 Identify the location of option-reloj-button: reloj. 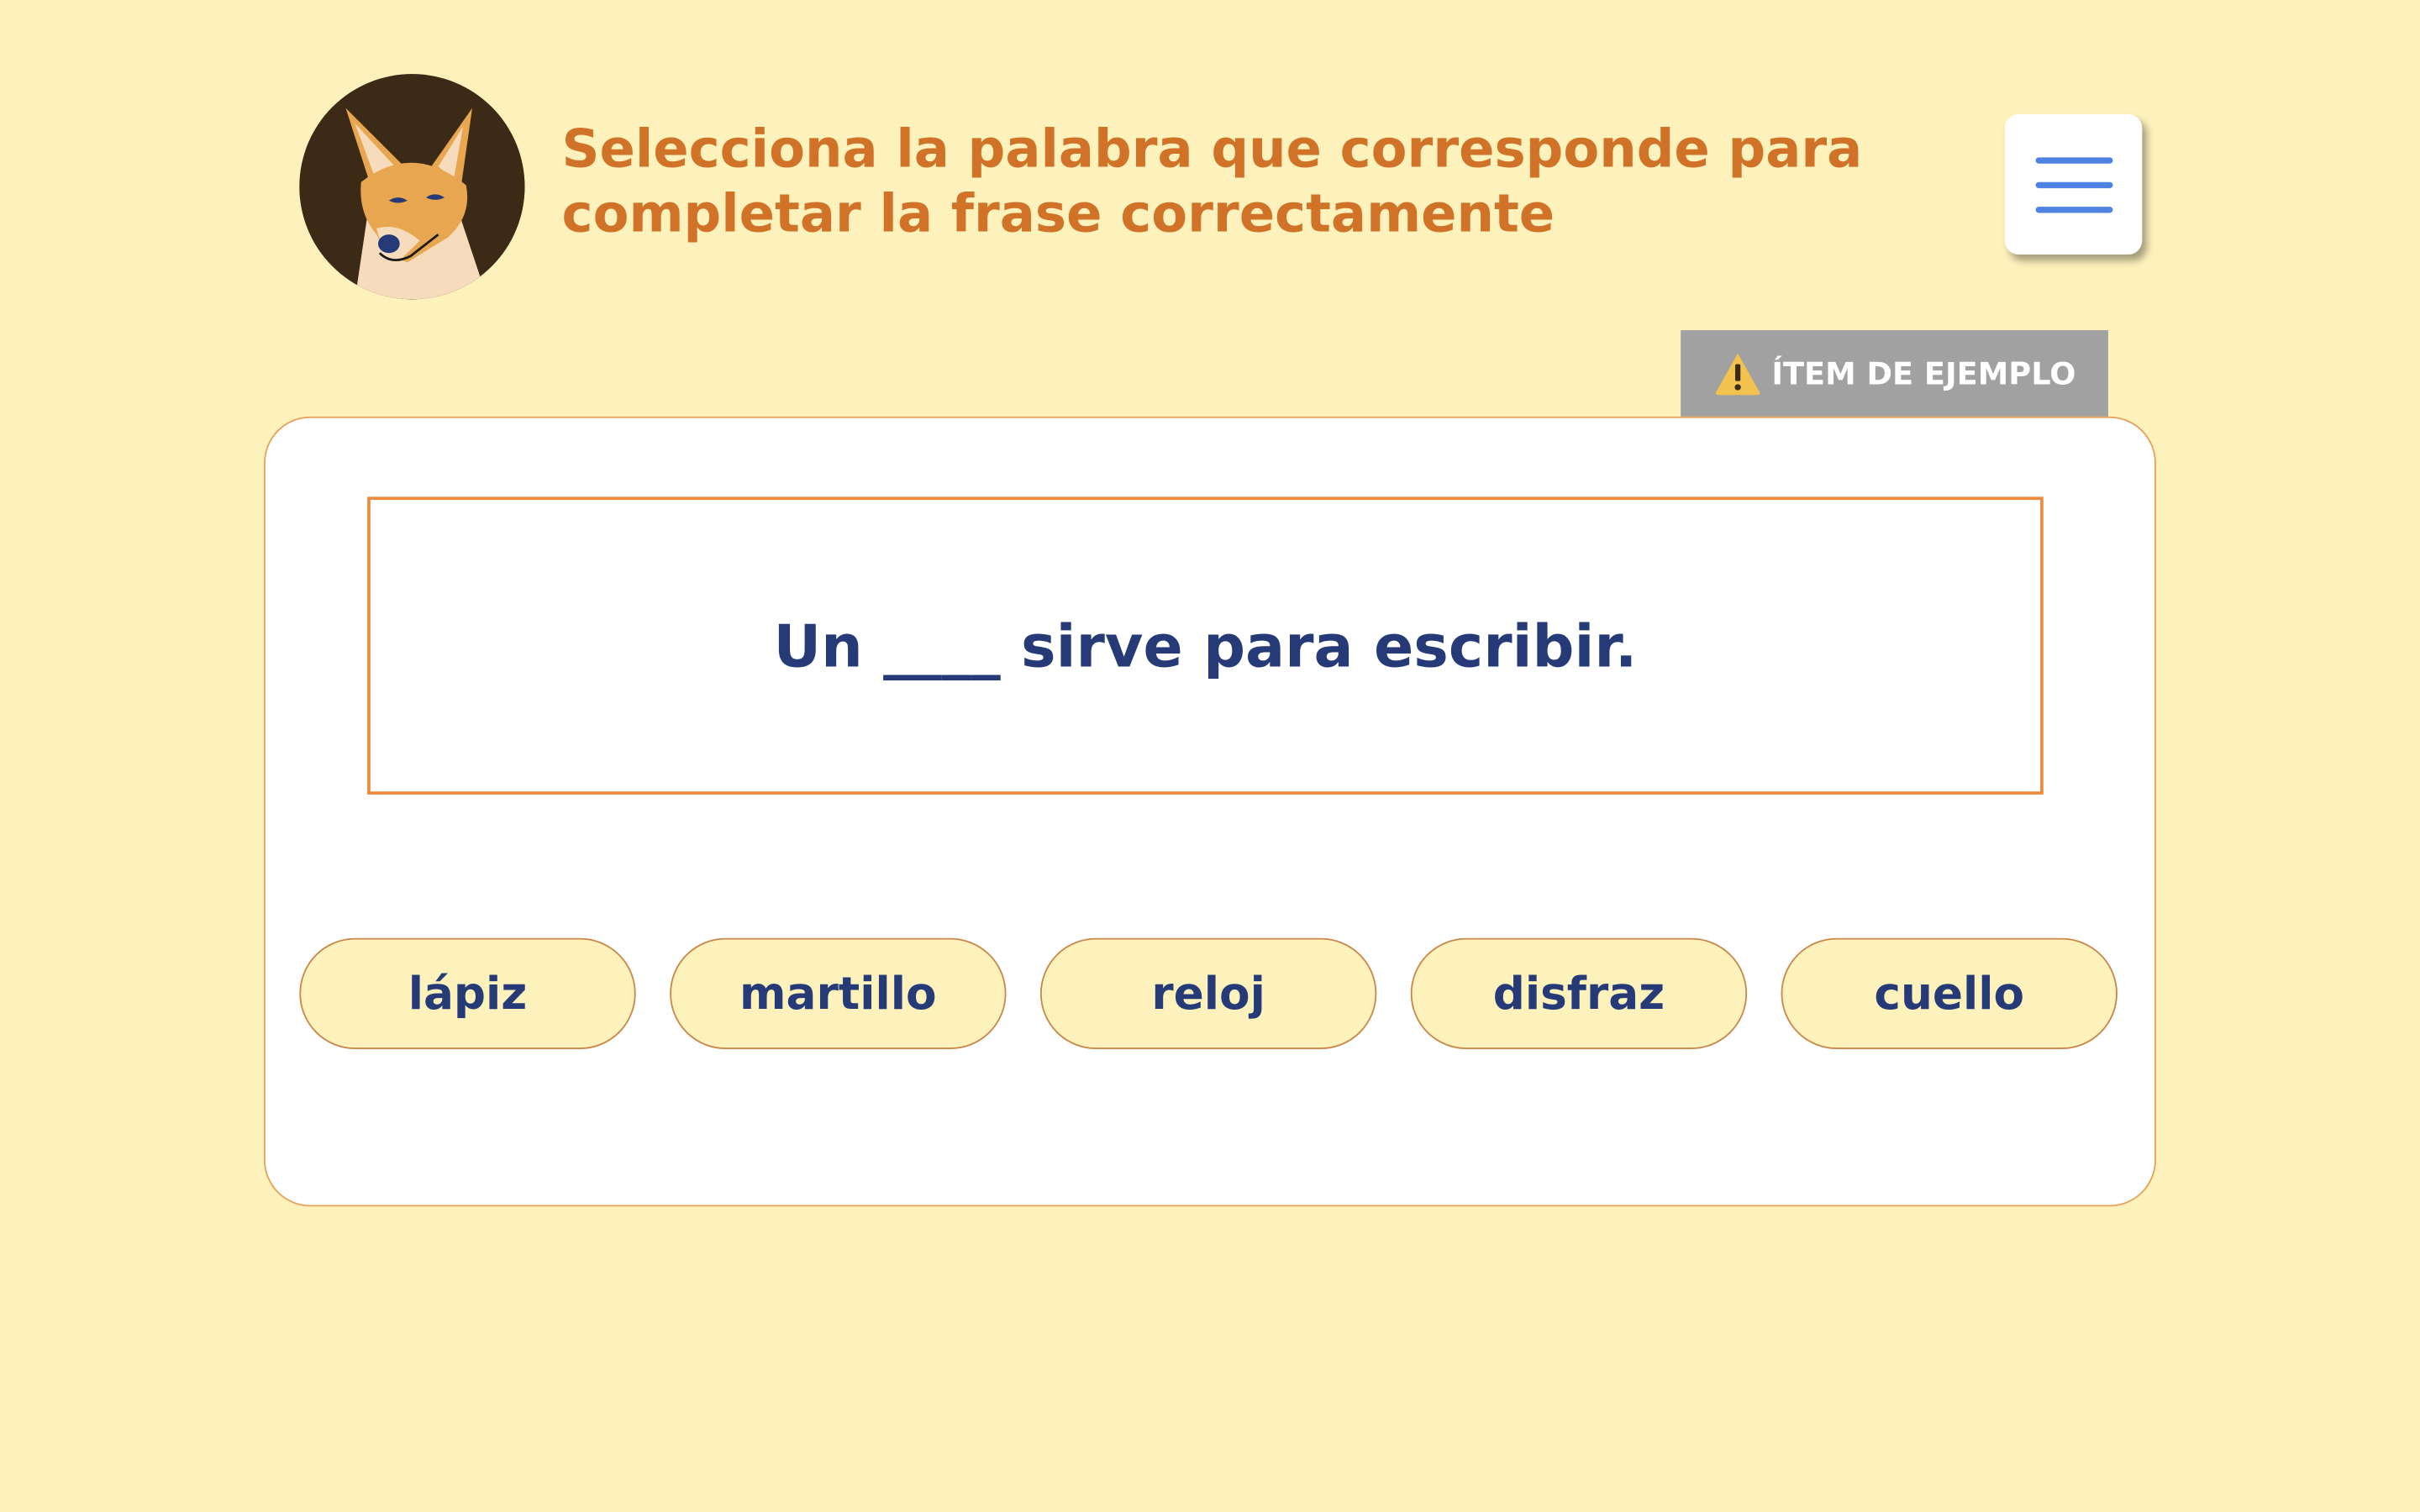
(1208, 993).